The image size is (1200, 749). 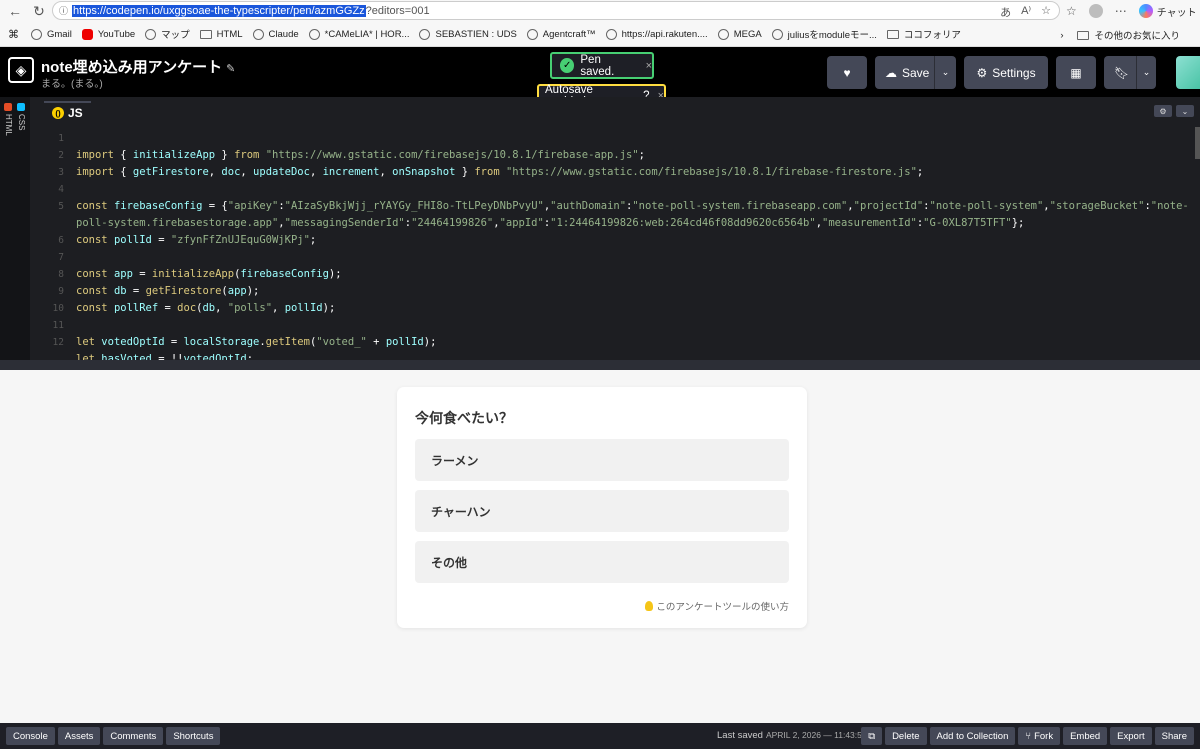 I want to click on poll-card: 今何食べたい？ ラーメン チャーハン その他 このアンケートツールの使い方, so click(x=602, y=507).